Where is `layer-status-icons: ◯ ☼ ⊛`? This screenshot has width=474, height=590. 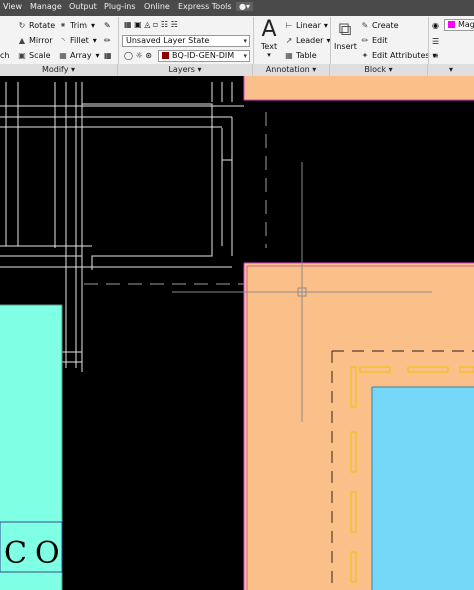
layer-status-icons: ◯ ☼ ⊛ is located at coordinates (138, 55).